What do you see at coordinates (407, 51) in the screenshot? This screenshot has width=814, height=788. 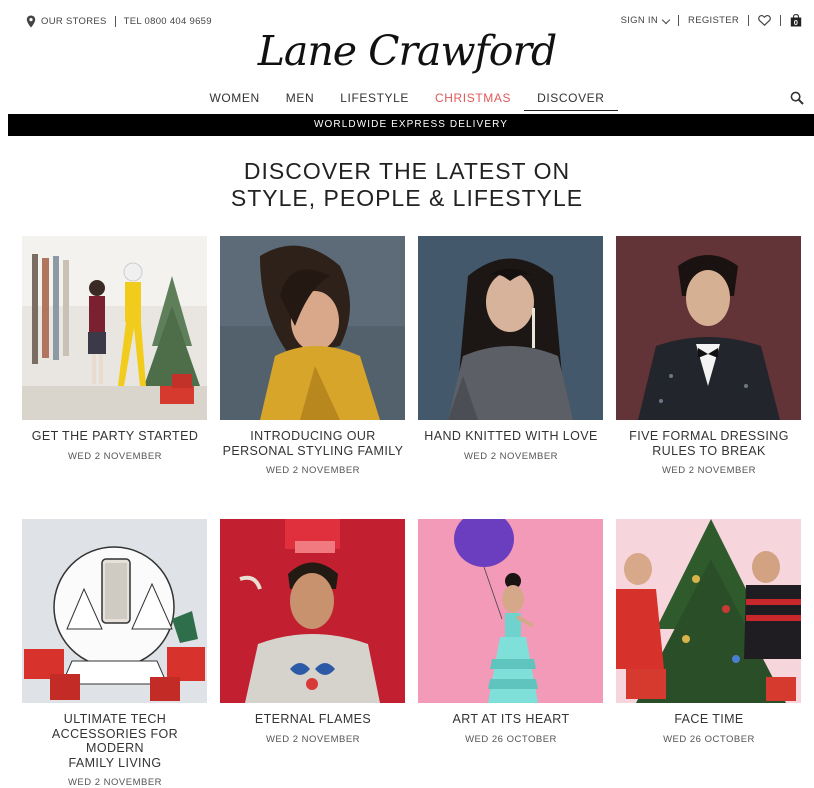 I see `lane-crawford-logo: Lane Crawford` at bounding box center [407, 51].